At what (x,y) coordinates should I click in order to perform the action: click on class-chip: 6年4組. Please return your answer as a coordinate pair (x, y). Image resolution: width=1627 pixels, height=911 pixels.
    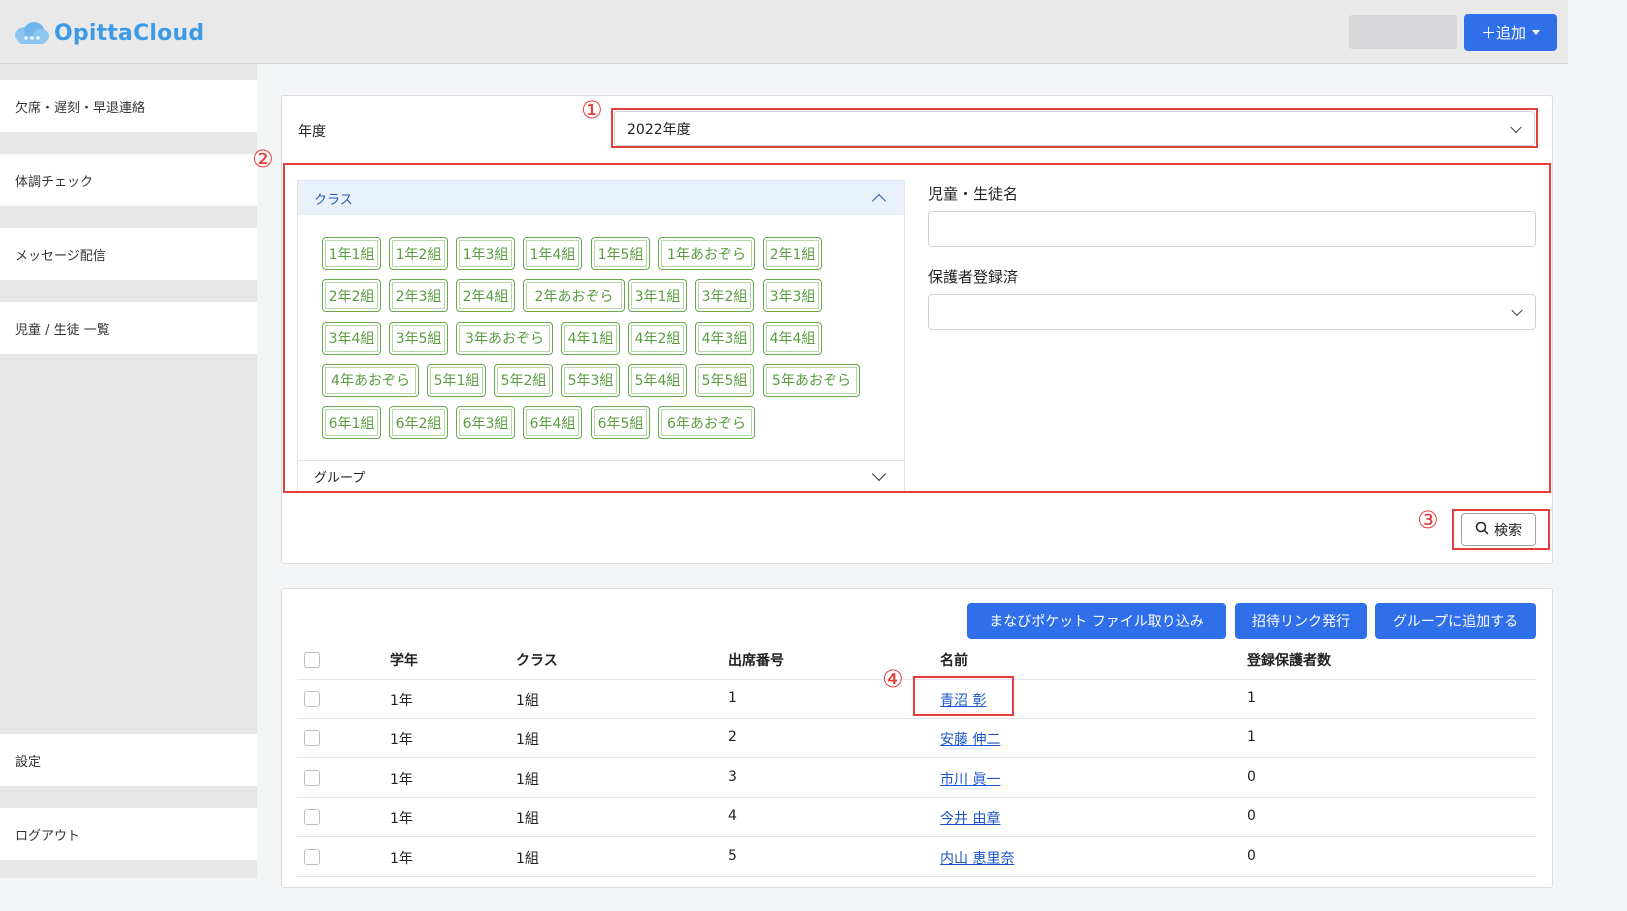
    Looking at the image, I should click on (552, 423).